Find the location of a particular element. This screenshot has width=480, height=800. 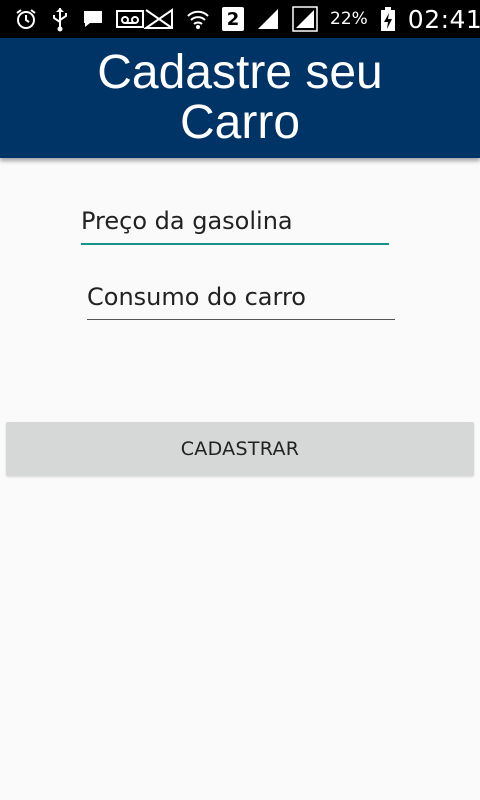

status-bar-right: 2 22% 02:41 is located at coordinates (312, 19).